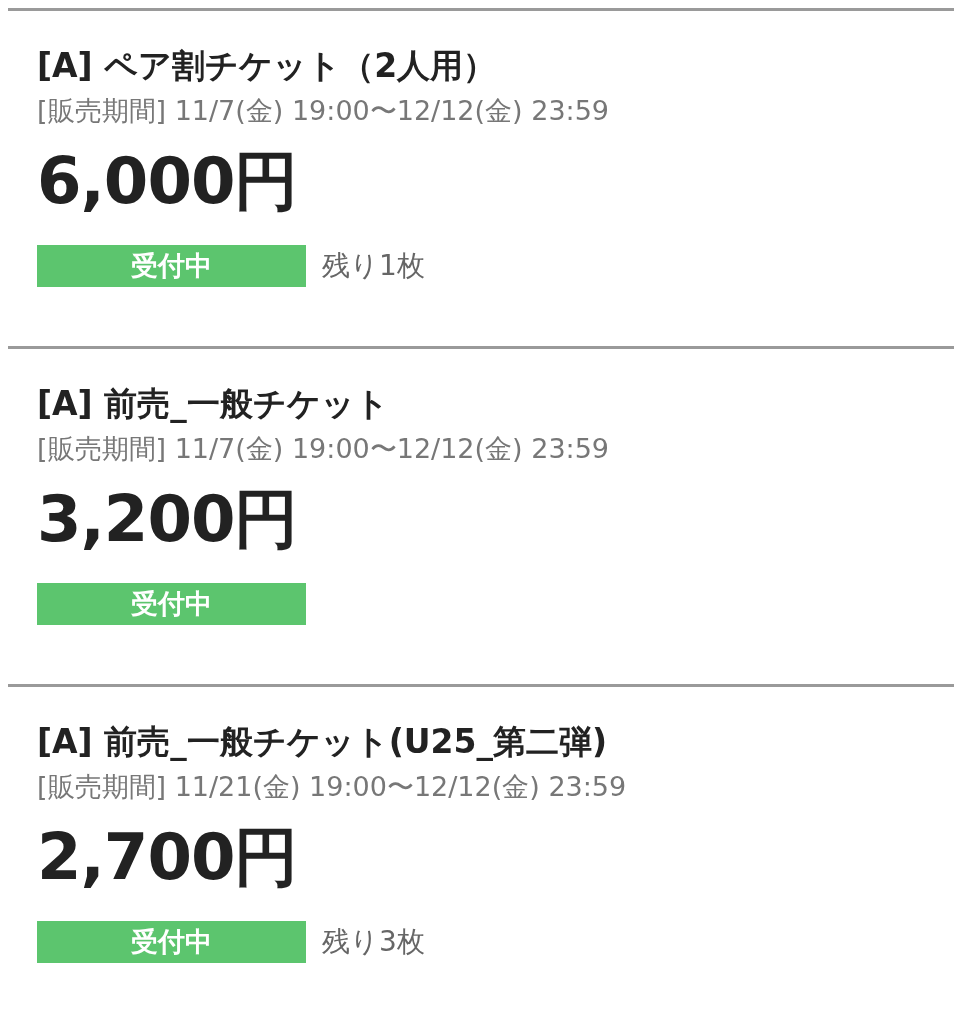  Describe the element at coordinates (168, 857) in the screenshot. I see `ticket-price: 2,700円` at that location.